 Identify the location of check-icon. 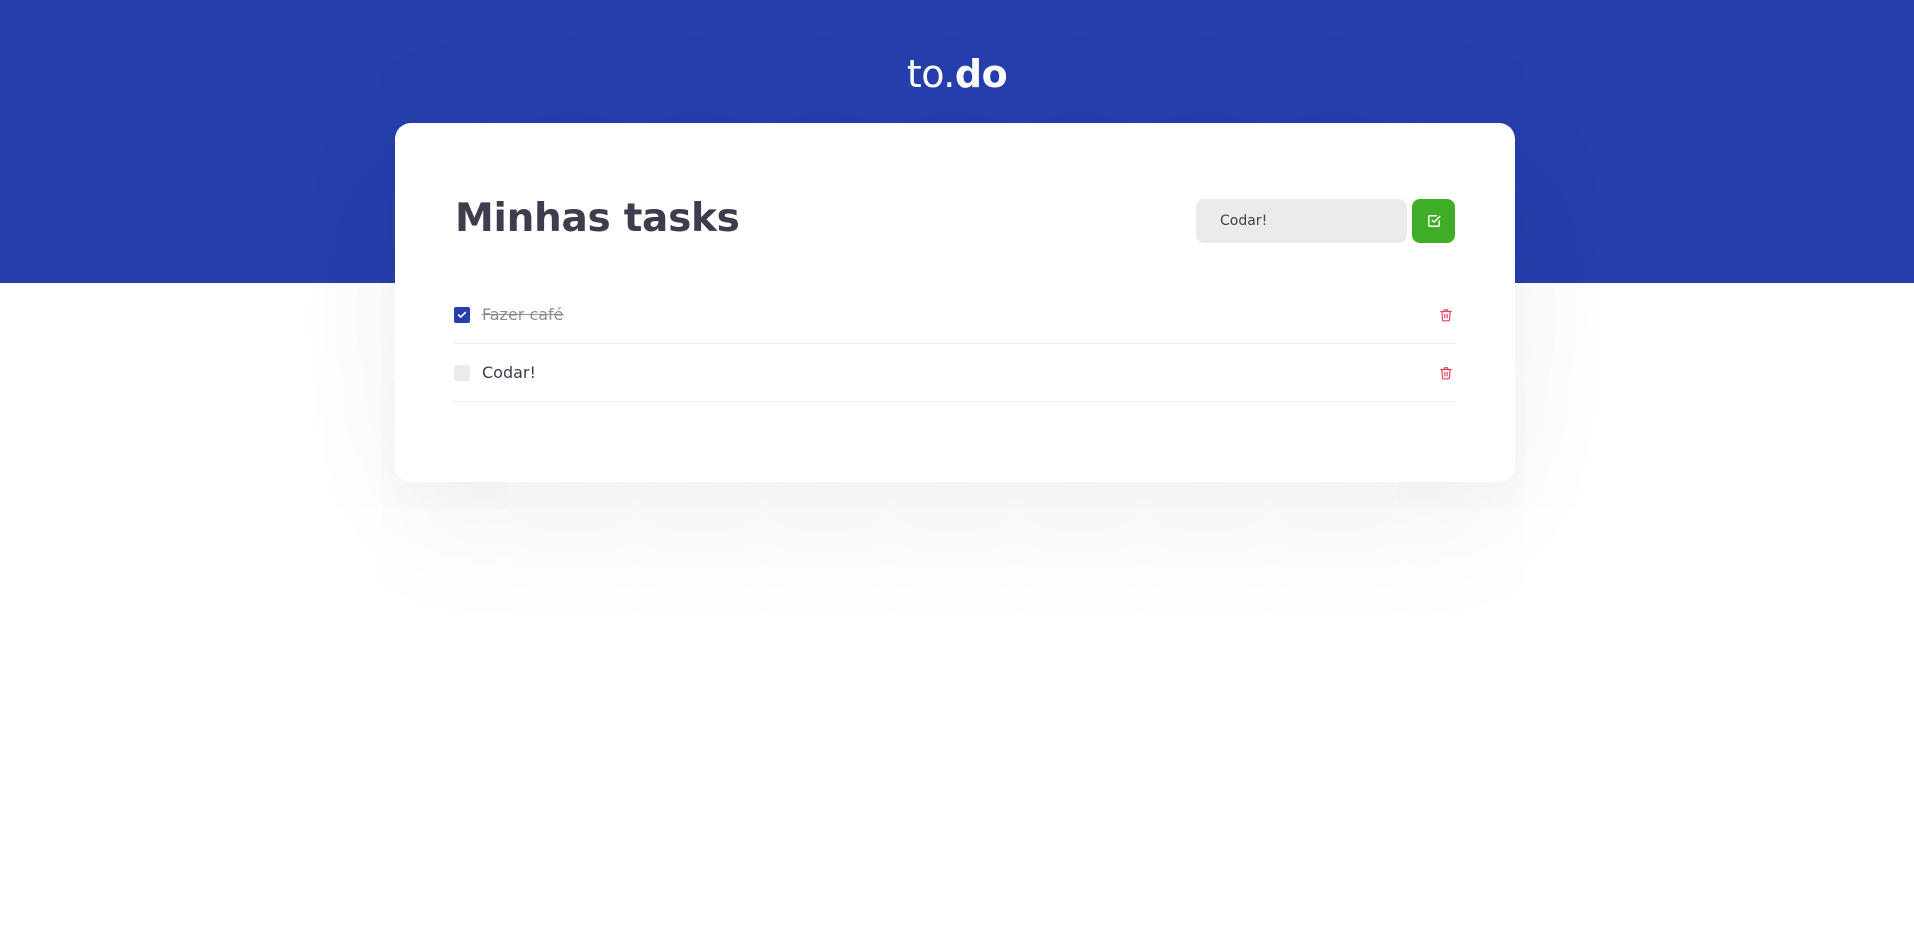
(462, 315).